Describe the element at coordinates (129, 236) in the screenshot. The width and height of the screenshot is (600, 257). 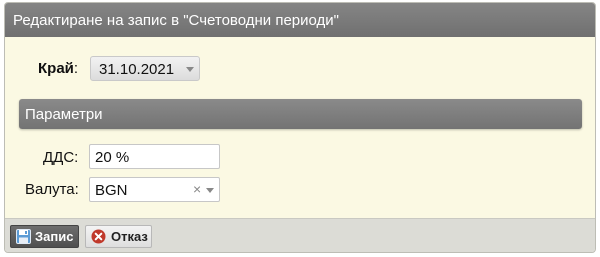
I see `cancel-button-label: Отказ` at that location.